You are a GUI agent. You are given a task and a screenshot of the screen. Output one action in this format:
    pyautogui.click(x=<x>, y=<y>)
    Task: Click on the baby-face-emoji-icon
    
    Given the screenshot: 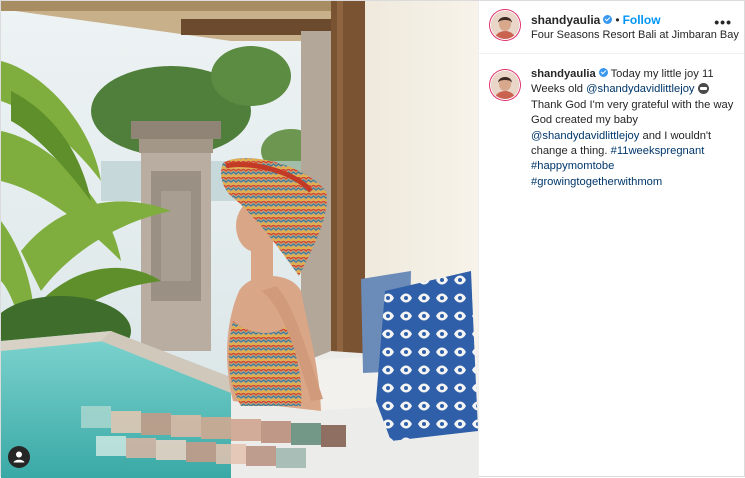 What is the action you would take?
    pyautogui.click(x=703, y=89)
    